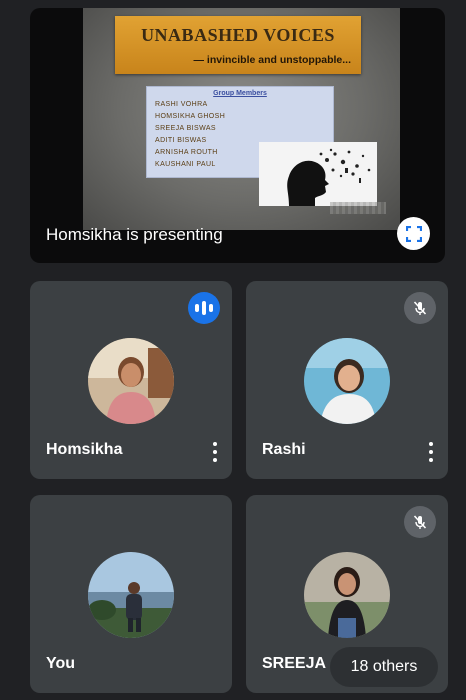  Describe the element at coordinates (185, 164) in the screenshot. I see `member-name: KAUSHANI PAUL` at that location.